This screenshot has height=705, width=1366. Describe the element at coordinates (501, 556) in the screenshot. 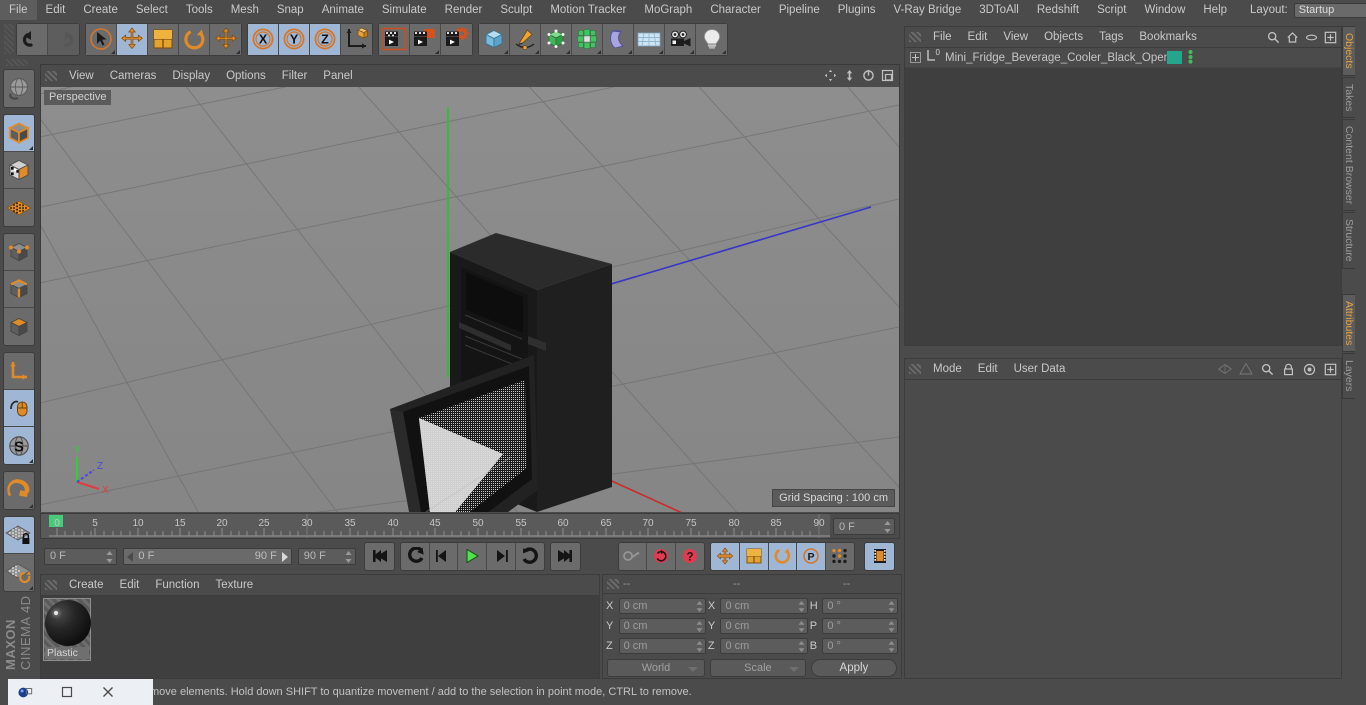

I see `step-forward-button` at that location.